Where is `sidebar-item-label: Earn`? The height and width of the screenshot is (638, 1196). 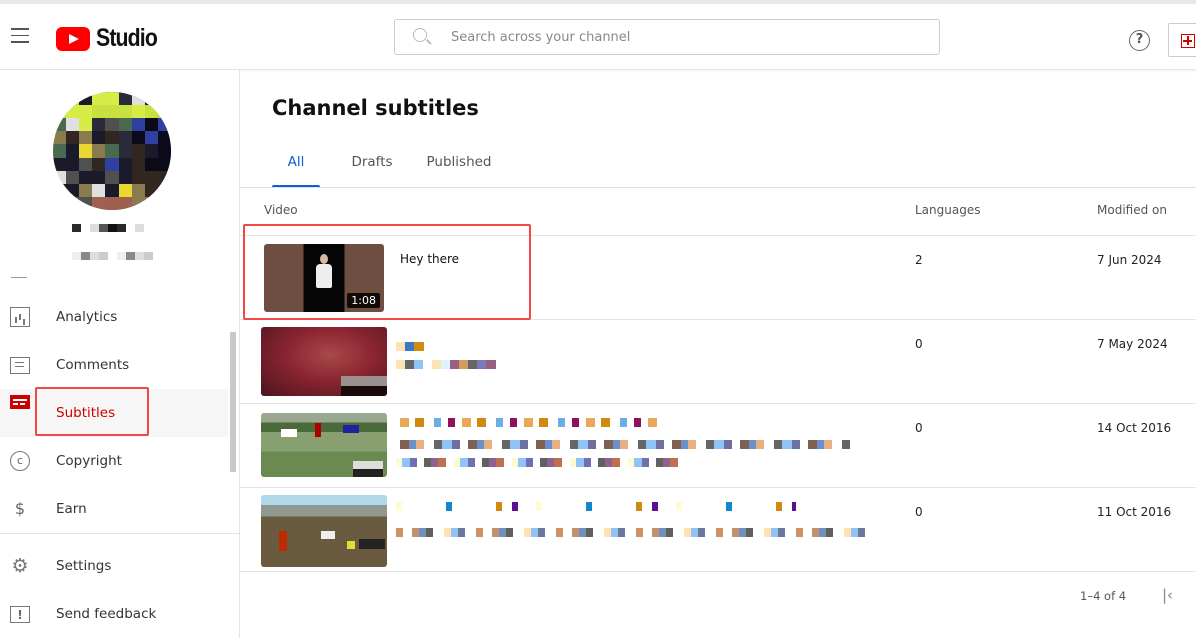 sidebar-item-label: Earn is located at coordinates (71, 509).